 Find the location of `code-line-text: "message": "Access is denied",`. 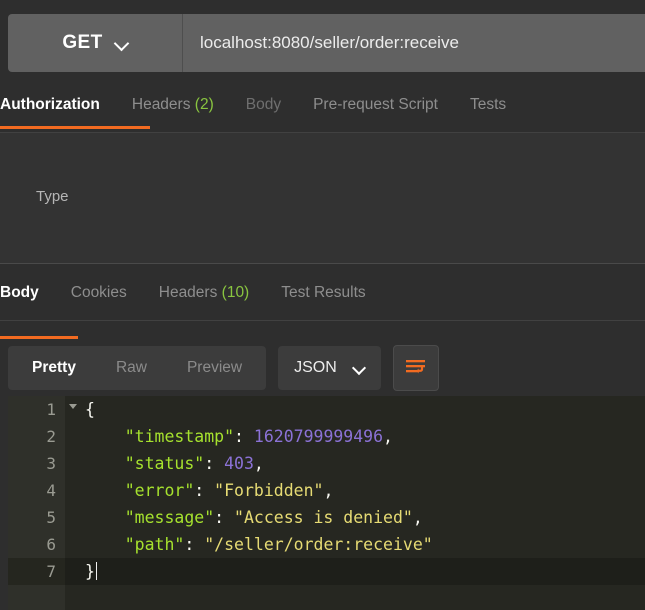

code-line-text: "message": "Access is denied", is located at coordinates (273, 517).